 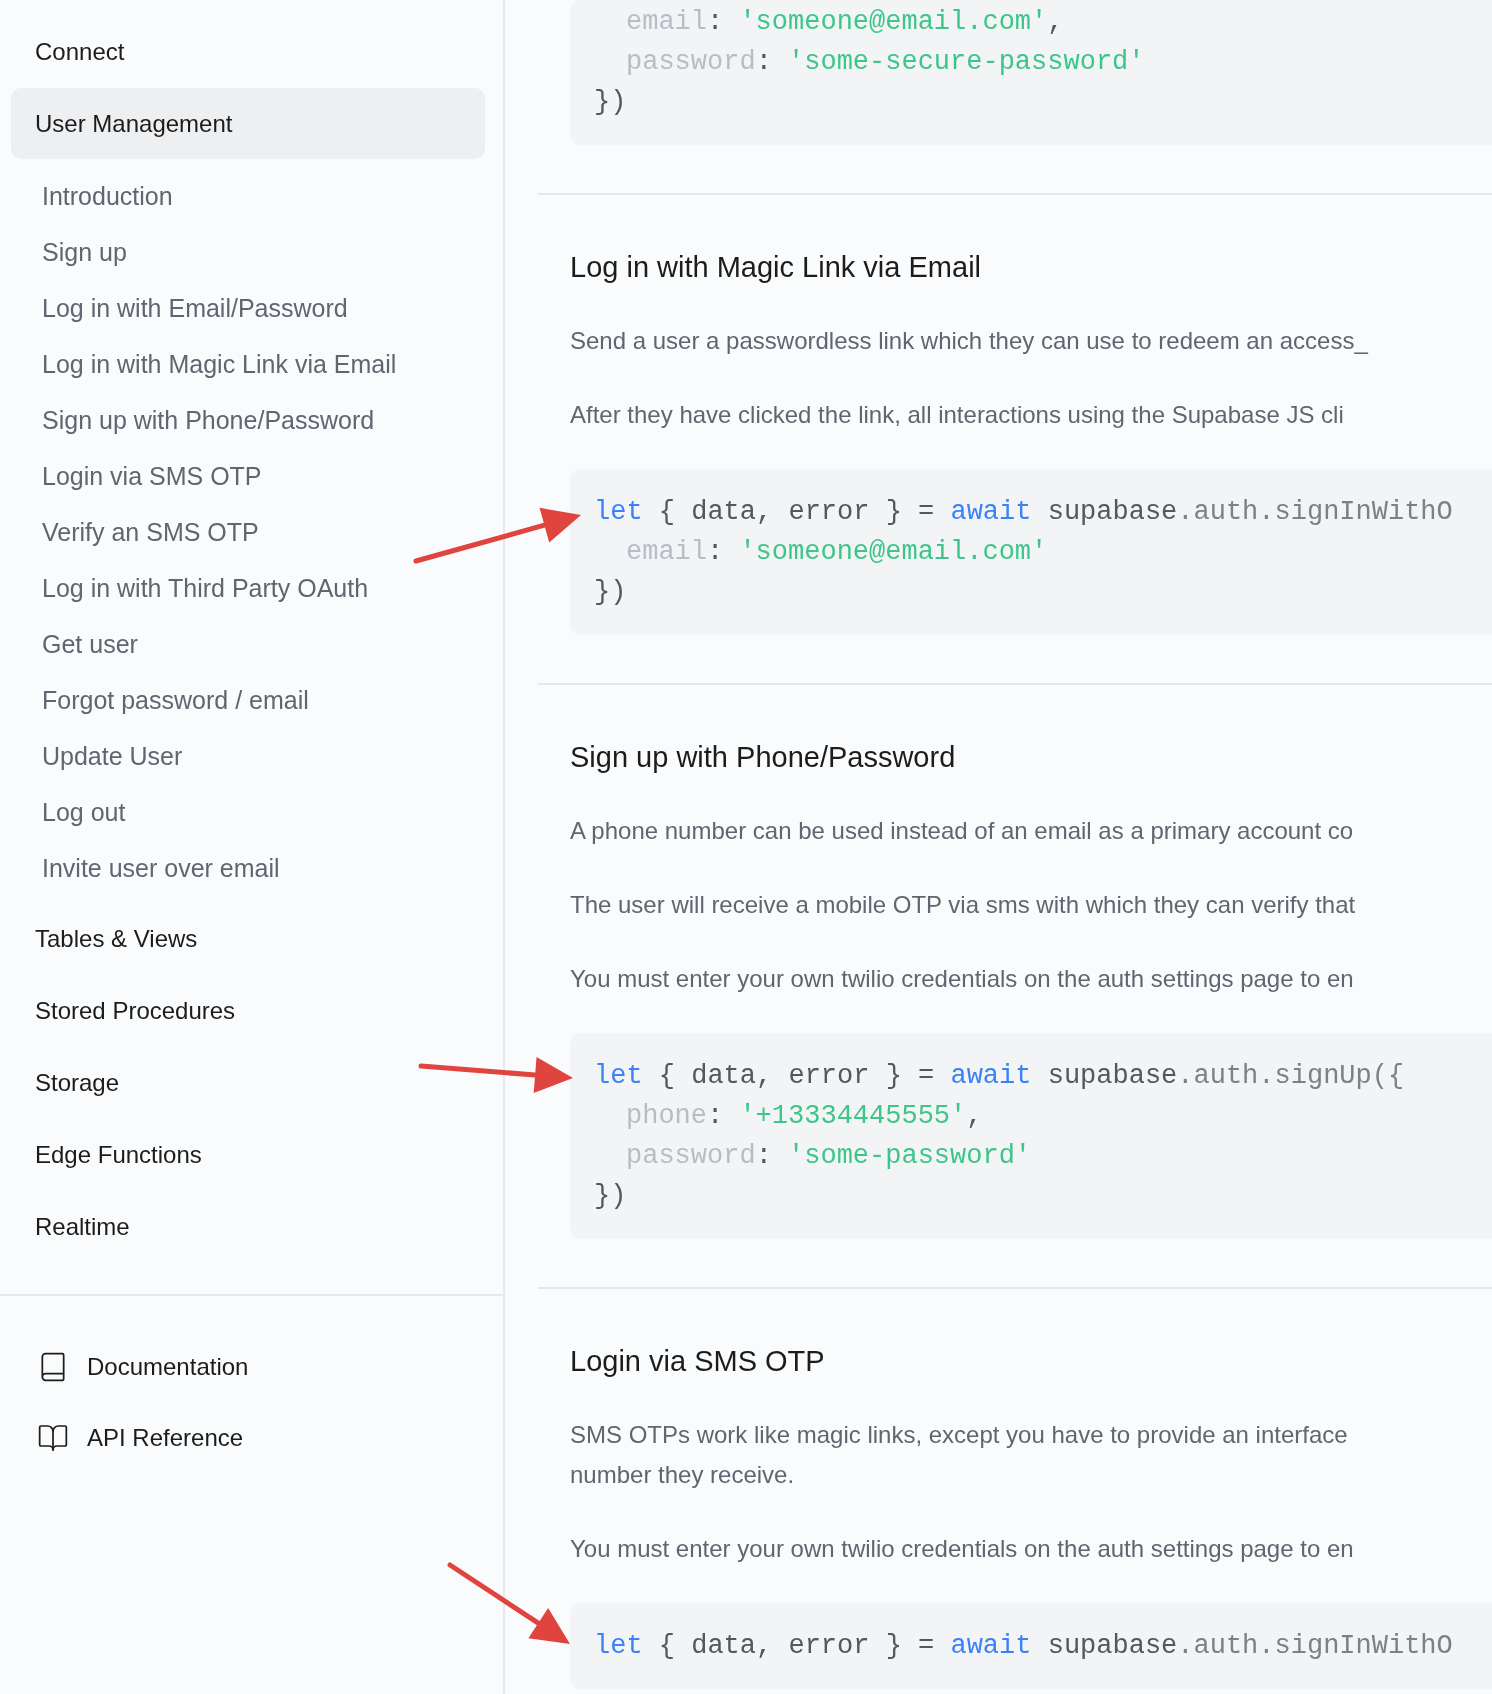 What do you see at coordinates (844, 22) in the screenshot?
I see `code-line: email: 'someone@email.com',` at bounding box center [844, 22].